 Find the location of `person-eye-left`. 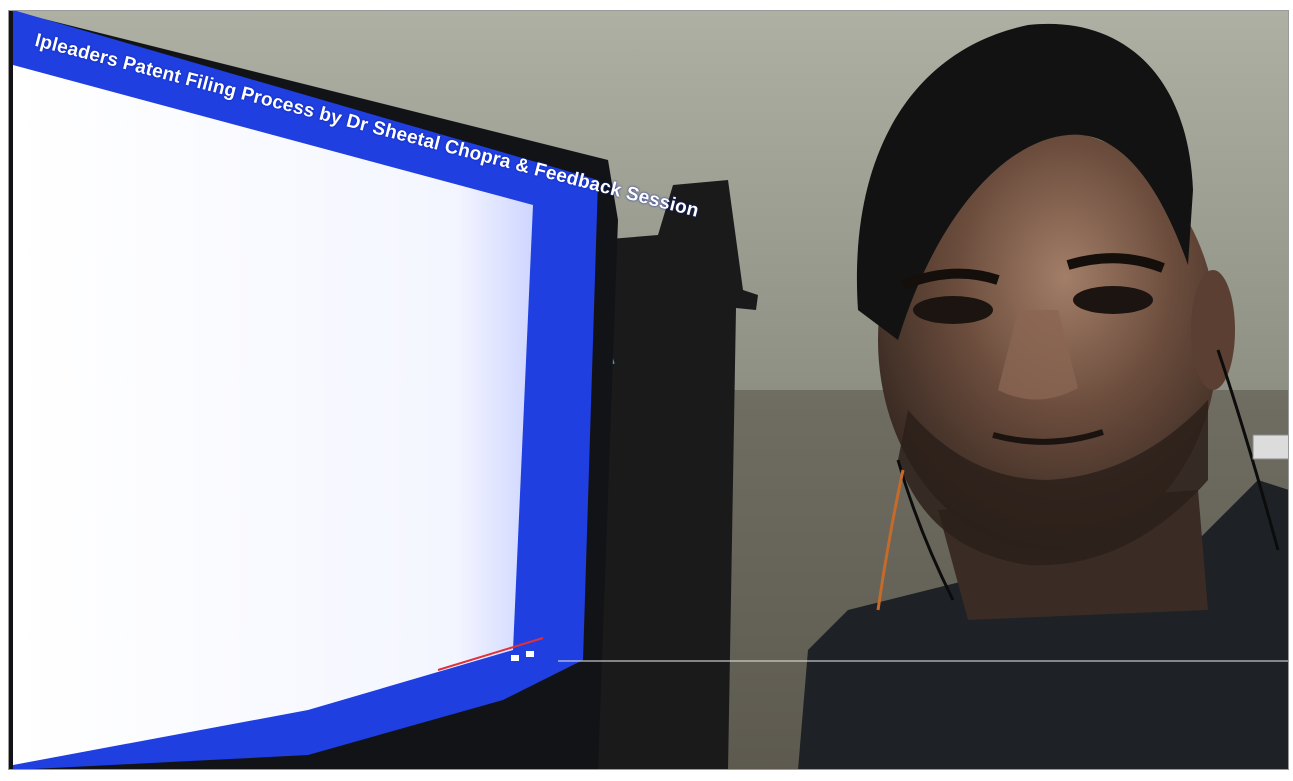

person-eye-left is located at coordinates (953, 310).